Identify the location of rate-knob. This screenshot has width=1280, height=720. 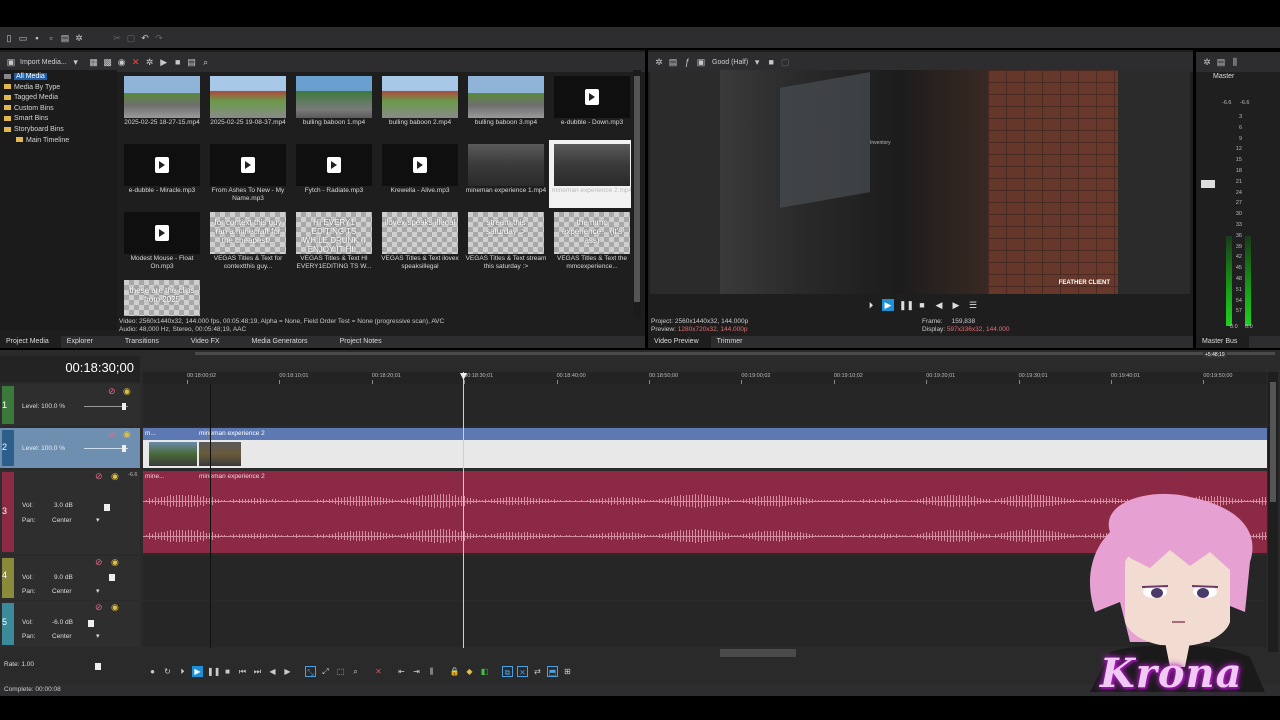
(98, 666).